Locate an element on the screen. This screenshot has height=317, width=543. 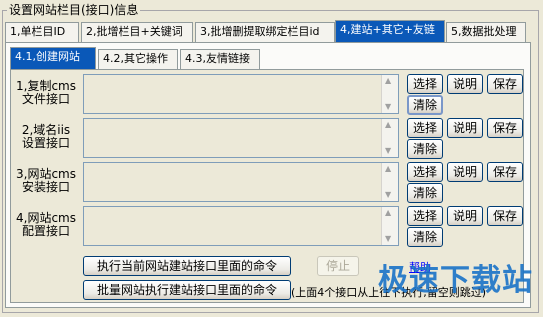
run-current-site-button: 执行当前网站建站接口里面的命令 is located at coordinates (187, 266).